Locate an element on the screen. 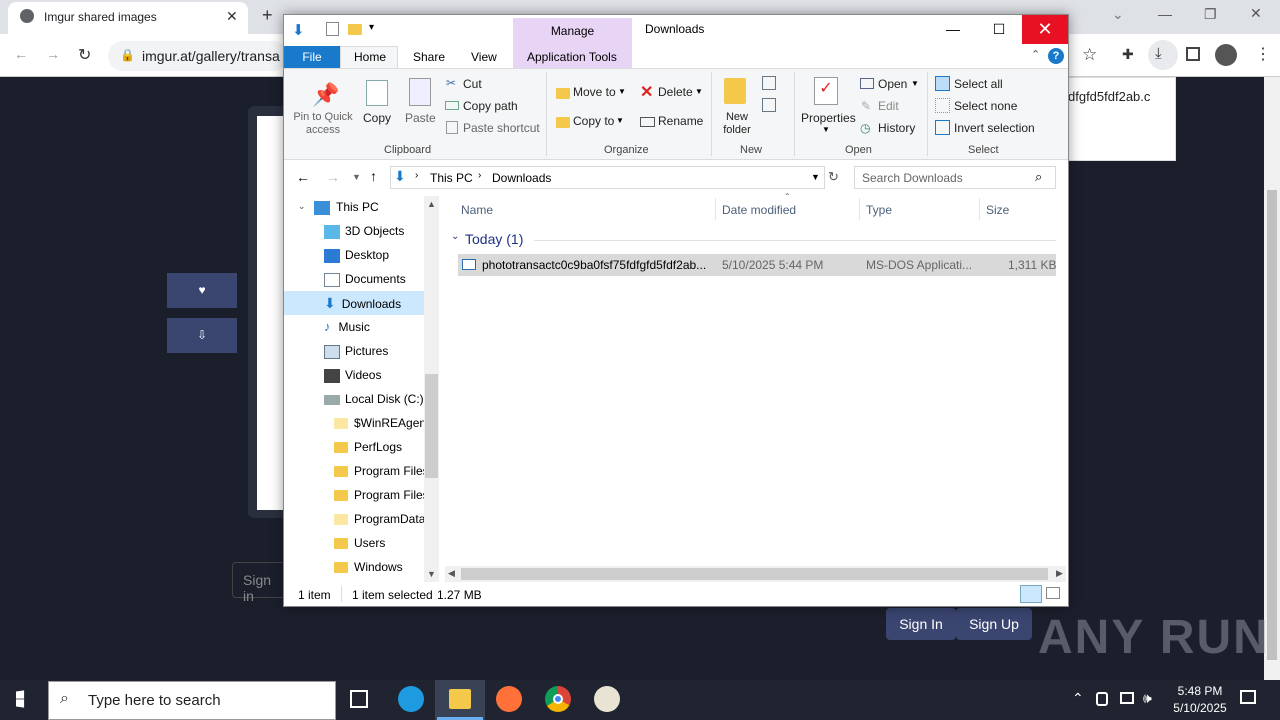 The height and width of the screenshot is (720, 1280). tab-file: File is located at coordinates (312, 57).